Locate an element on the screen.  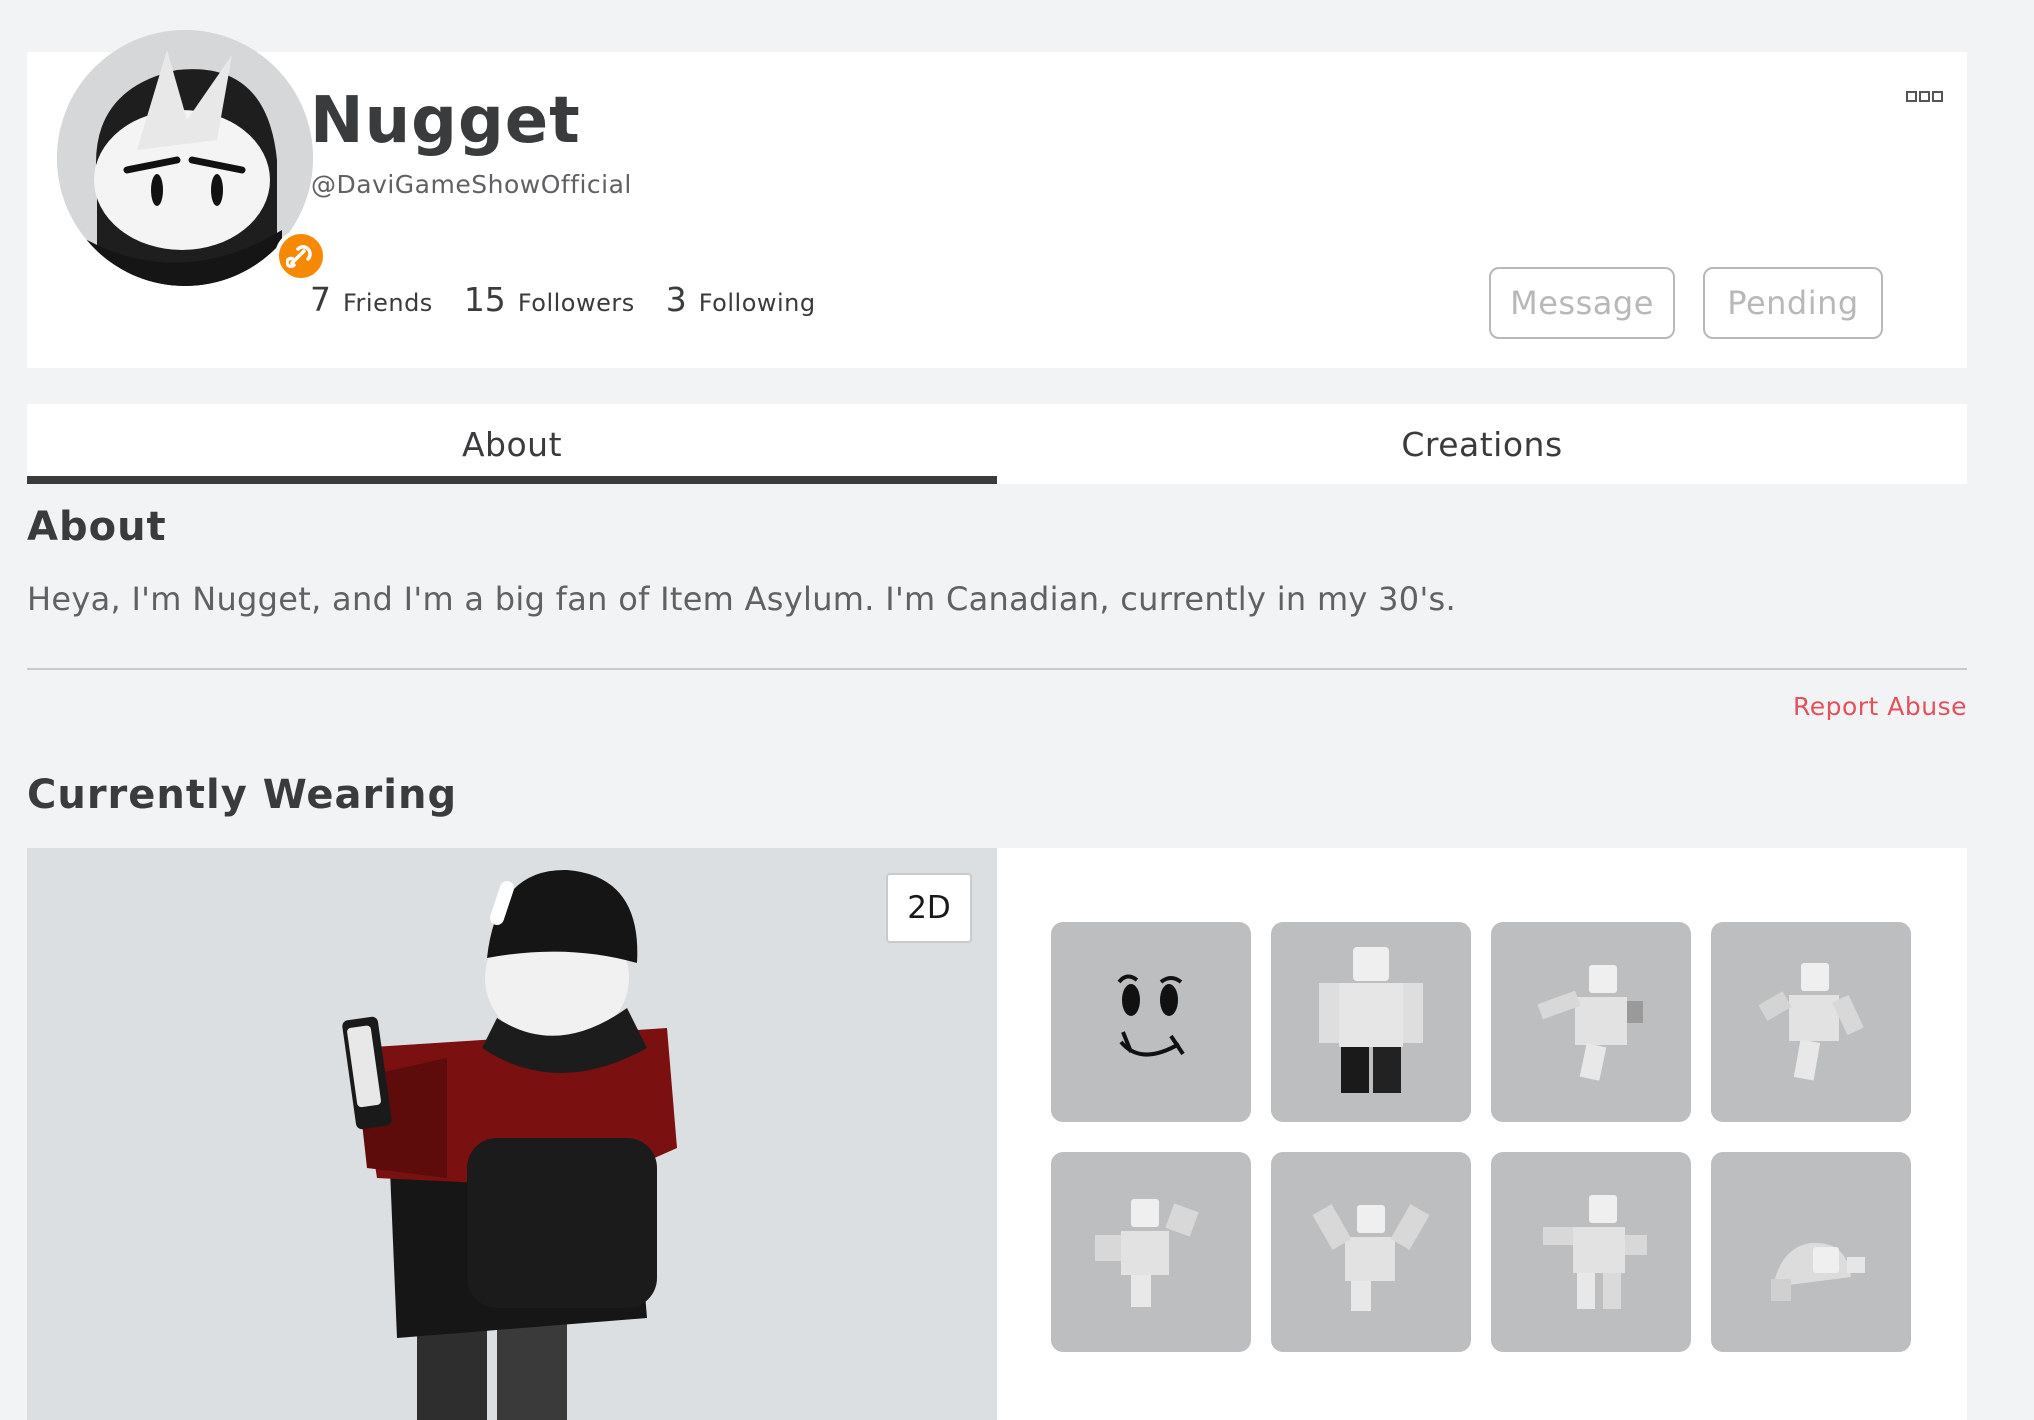
wearing-item-grid is located at coordinates (1481, 1137).